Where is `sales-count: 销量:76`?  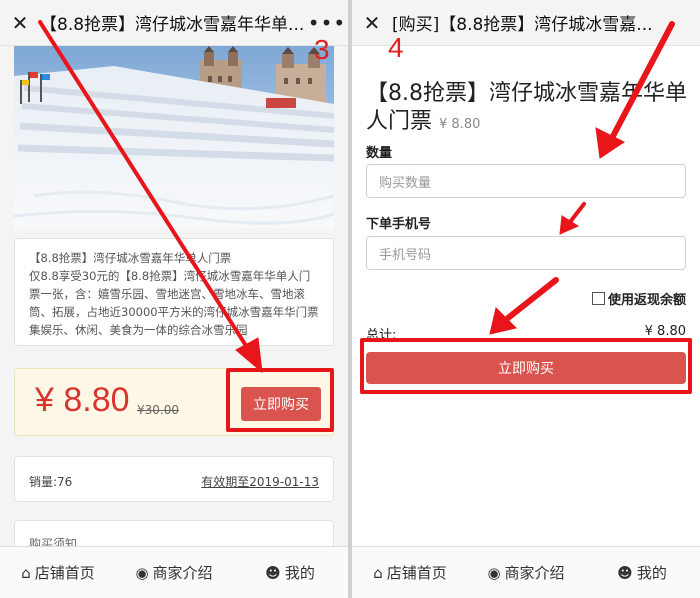 sales-count: 销量:76 is located at coordinates (51, 482).